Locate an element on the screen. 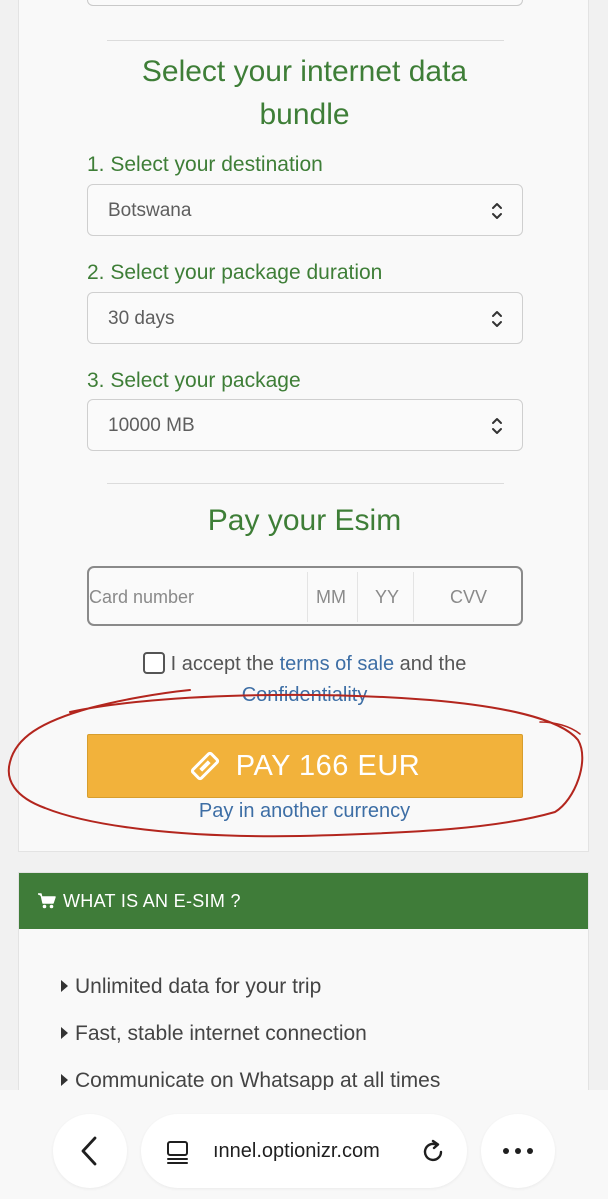  destination-label: 1. Select your destination is located at coordinates (205, 164).